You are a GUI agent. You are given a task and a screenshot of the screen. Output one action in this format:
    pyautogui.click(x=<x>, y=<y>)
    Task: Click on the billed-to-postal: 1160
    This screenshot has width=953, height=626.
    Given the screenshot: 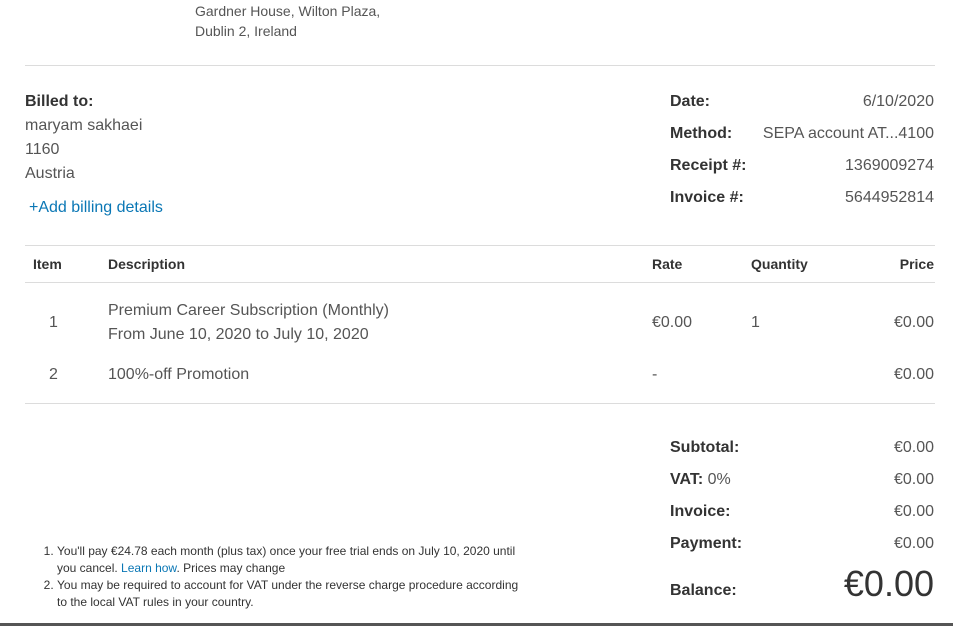 What is the action you would take?
    pyautogui.click(x=42, y=149)
    